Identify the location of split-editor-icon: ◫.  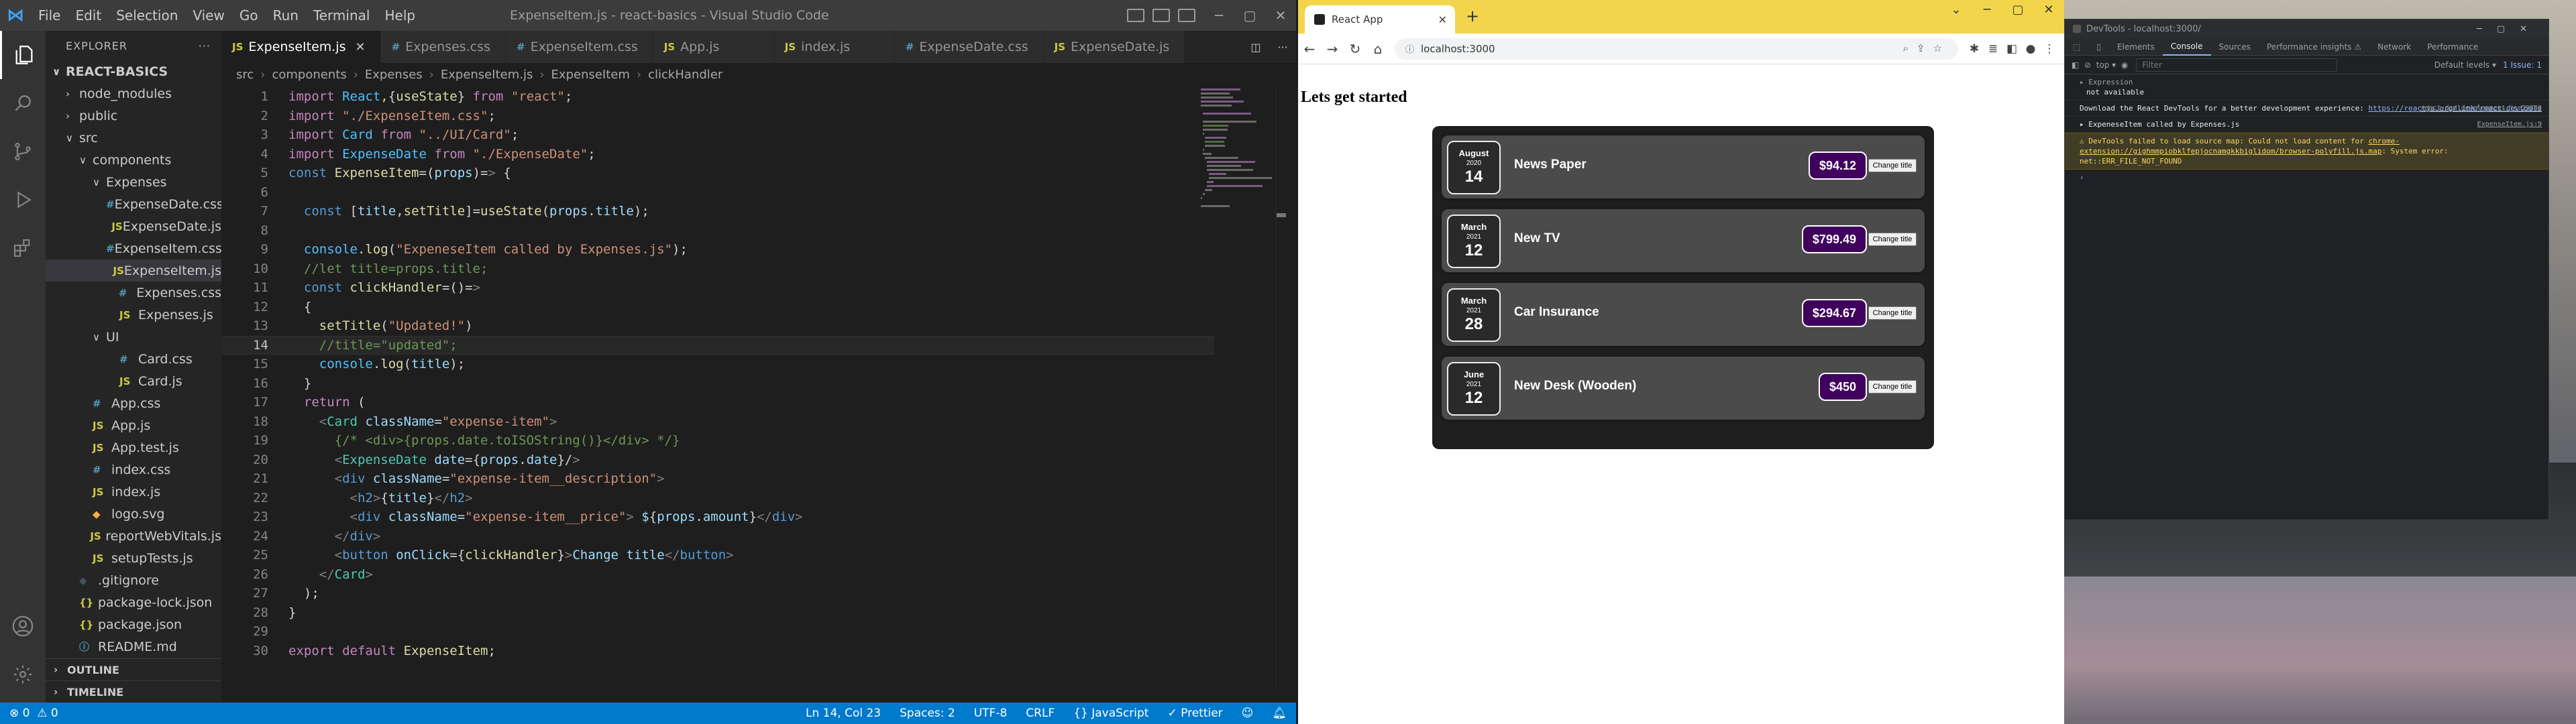
(1255, 47).